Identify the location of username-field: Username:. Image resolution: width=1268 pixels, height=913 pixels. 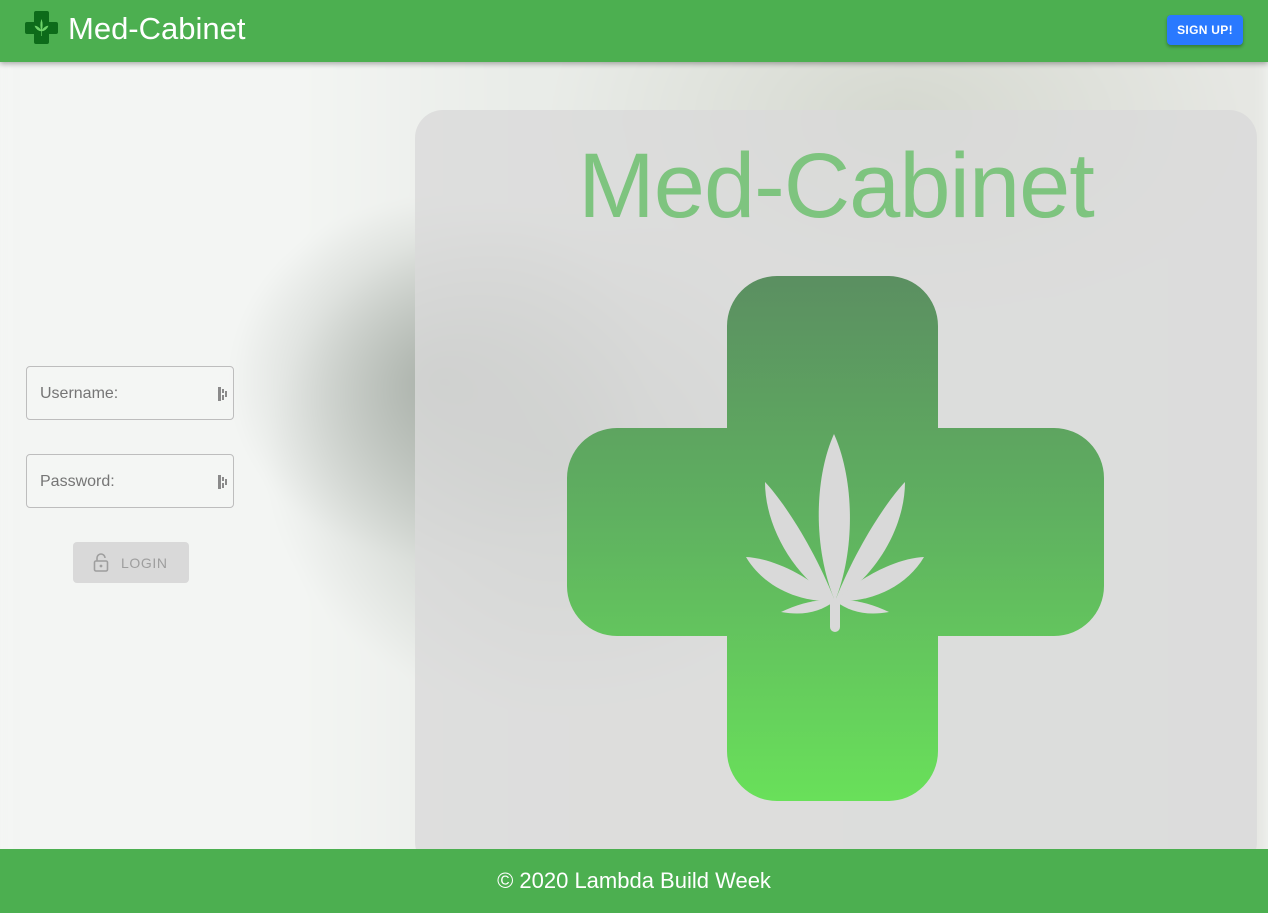
(130, 393).